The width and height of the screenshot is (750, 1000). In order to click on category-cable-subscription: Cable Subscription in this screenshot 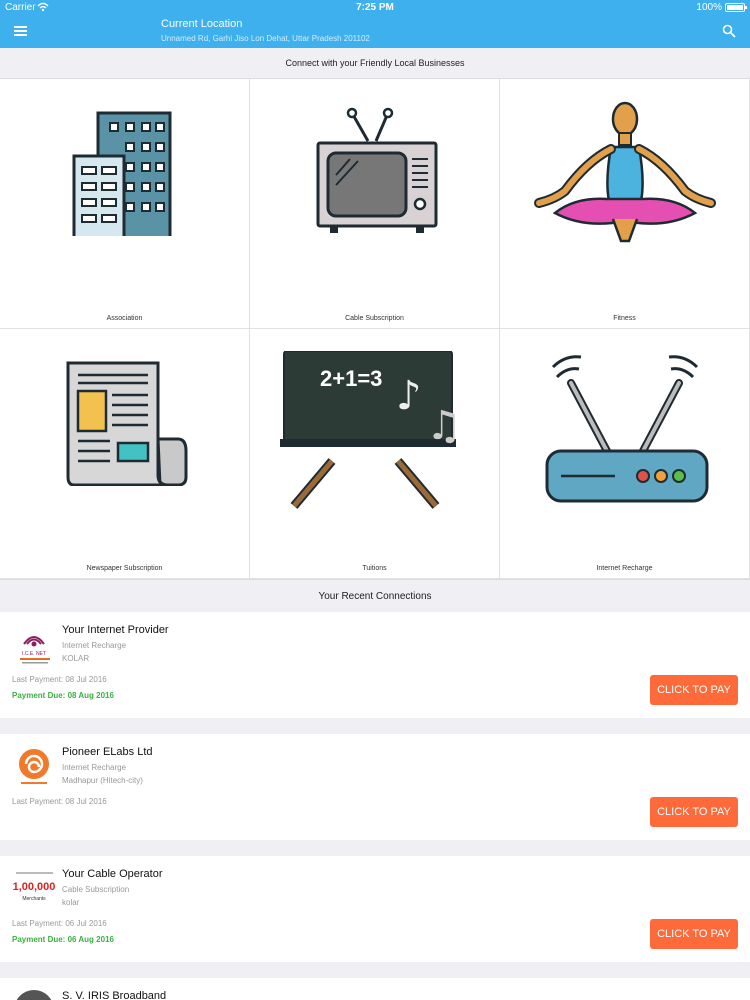, I will do `click(375, 204)`.